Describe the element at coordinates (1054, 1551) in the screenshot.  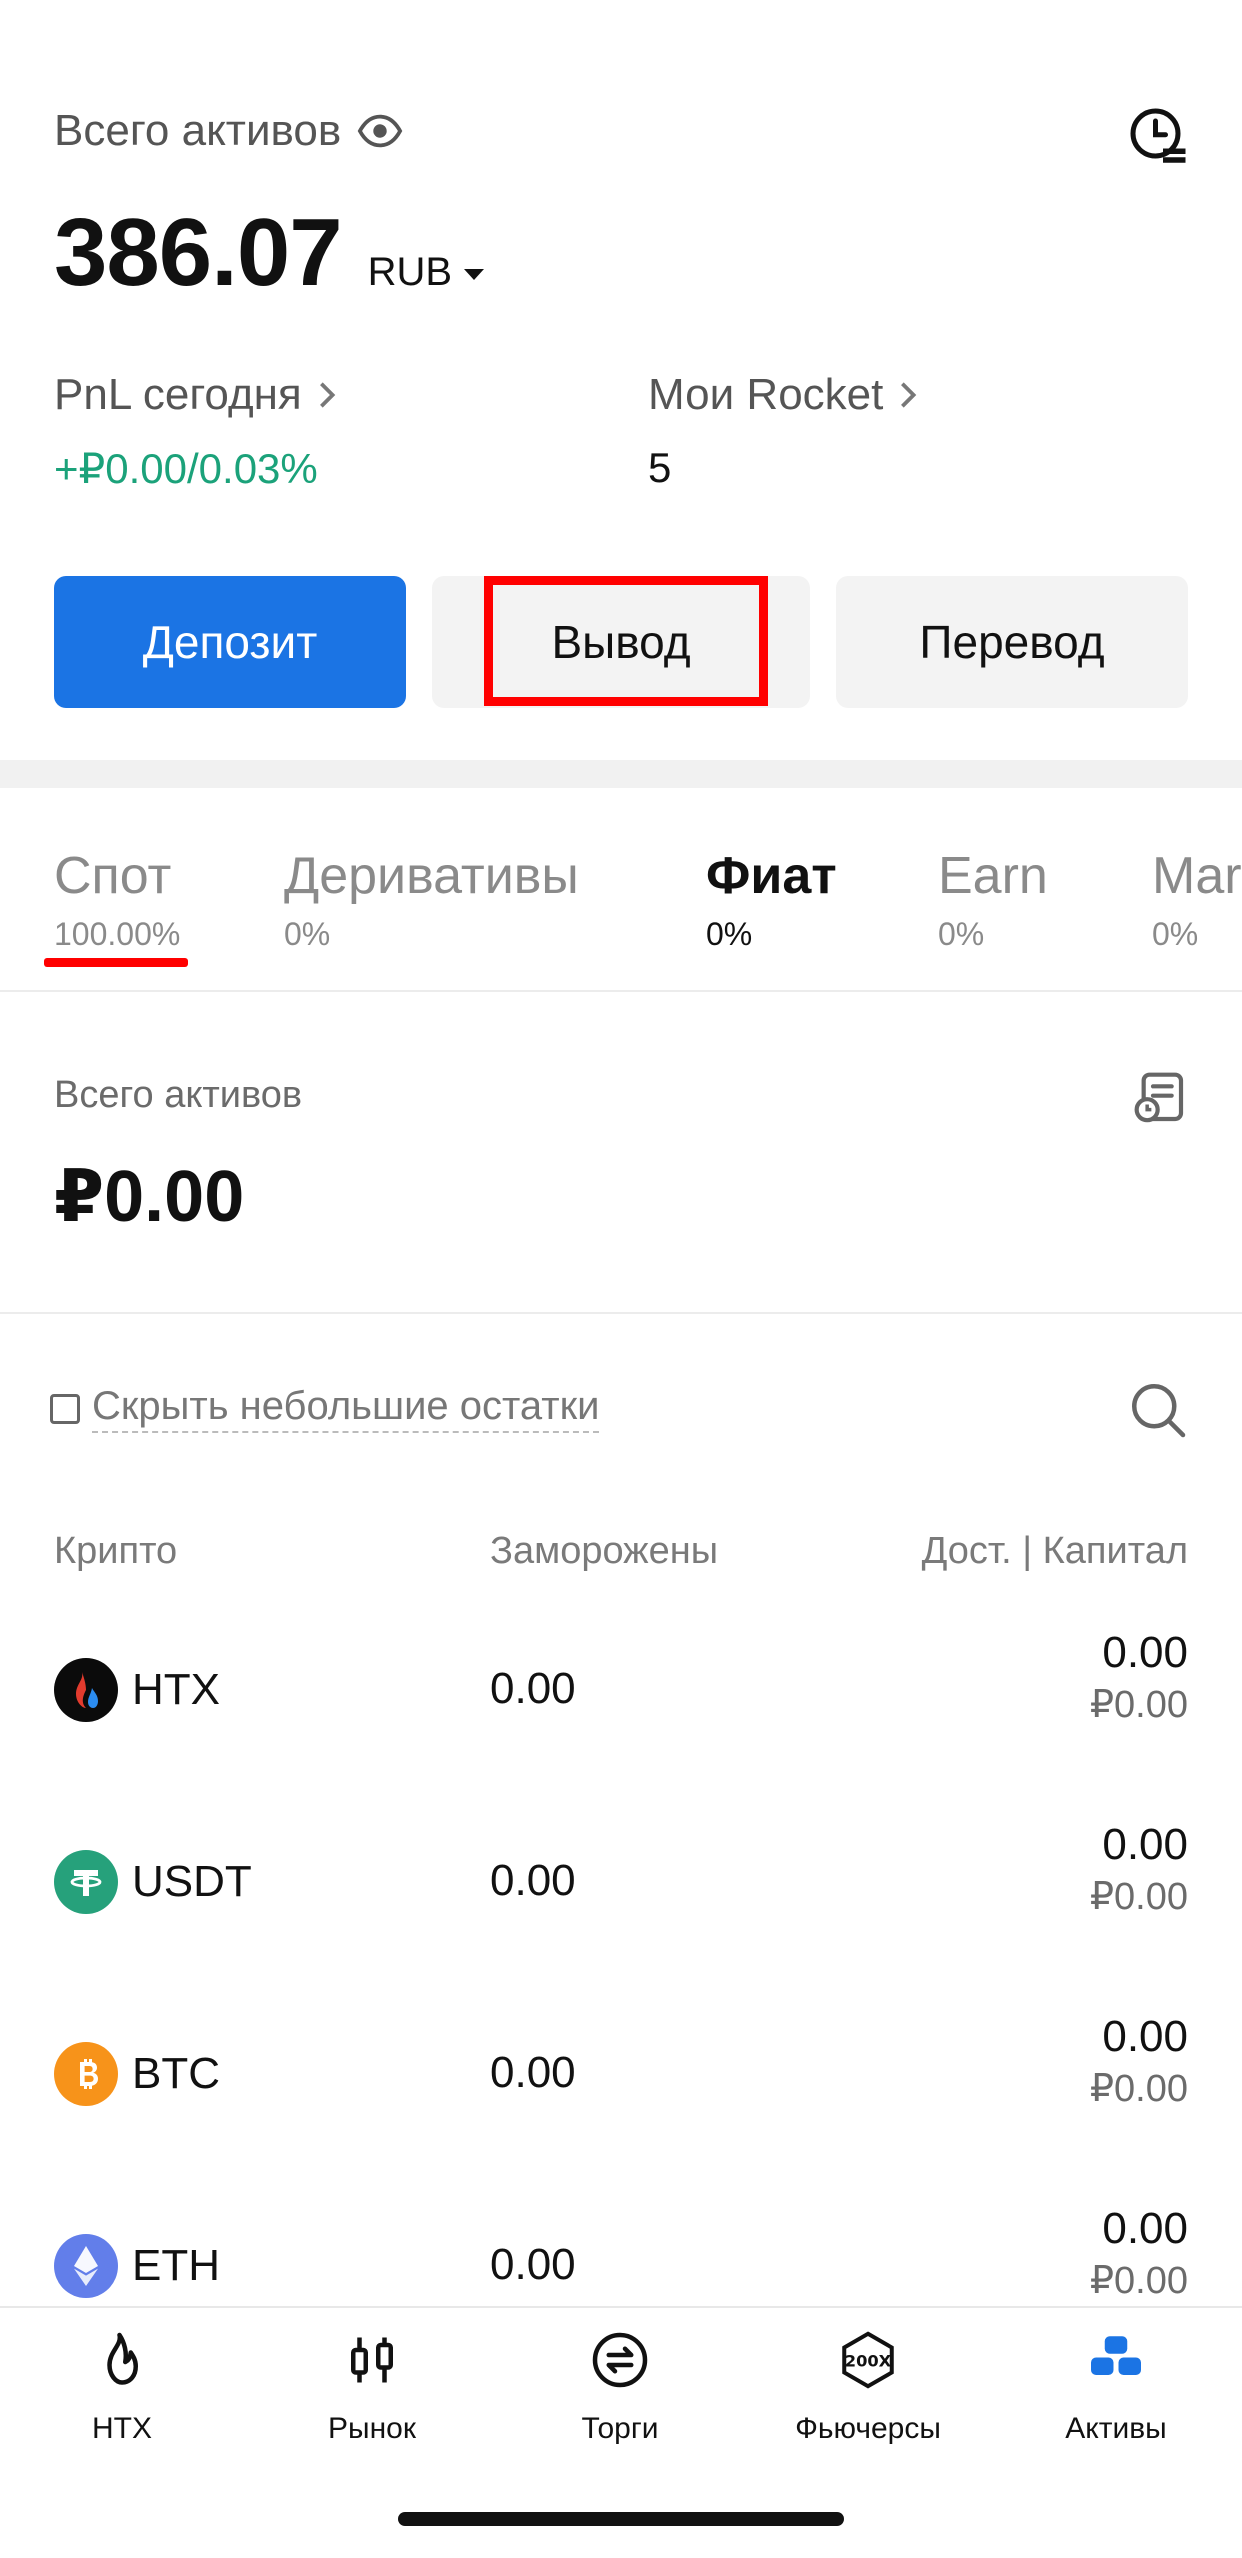
I see `column-available-capital: Дост. | Капитал` at that location.